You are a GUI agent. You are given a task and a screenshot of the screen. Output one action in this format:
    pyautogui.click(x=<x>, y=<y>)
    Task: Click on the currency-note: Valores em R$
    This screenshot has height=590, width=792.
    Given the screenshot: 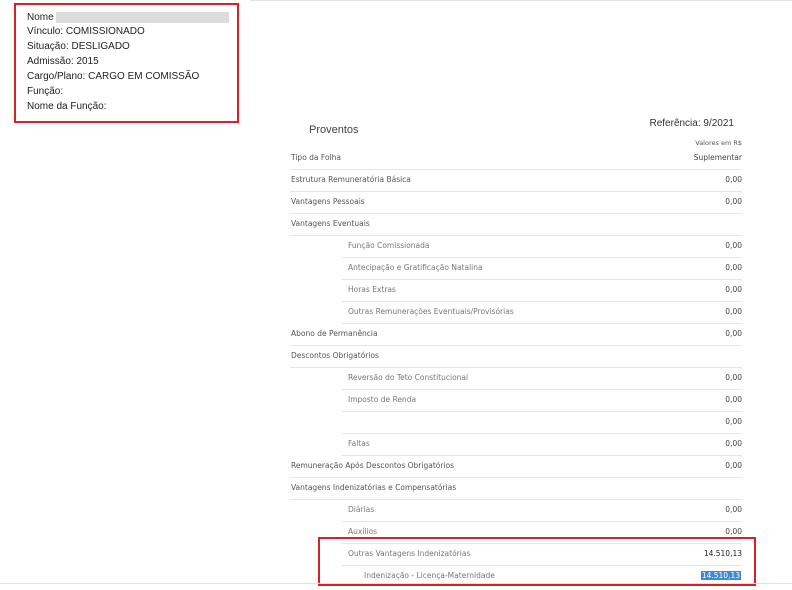 What is the action you would take?
    pyautogui.click(x=718, y=143)
    